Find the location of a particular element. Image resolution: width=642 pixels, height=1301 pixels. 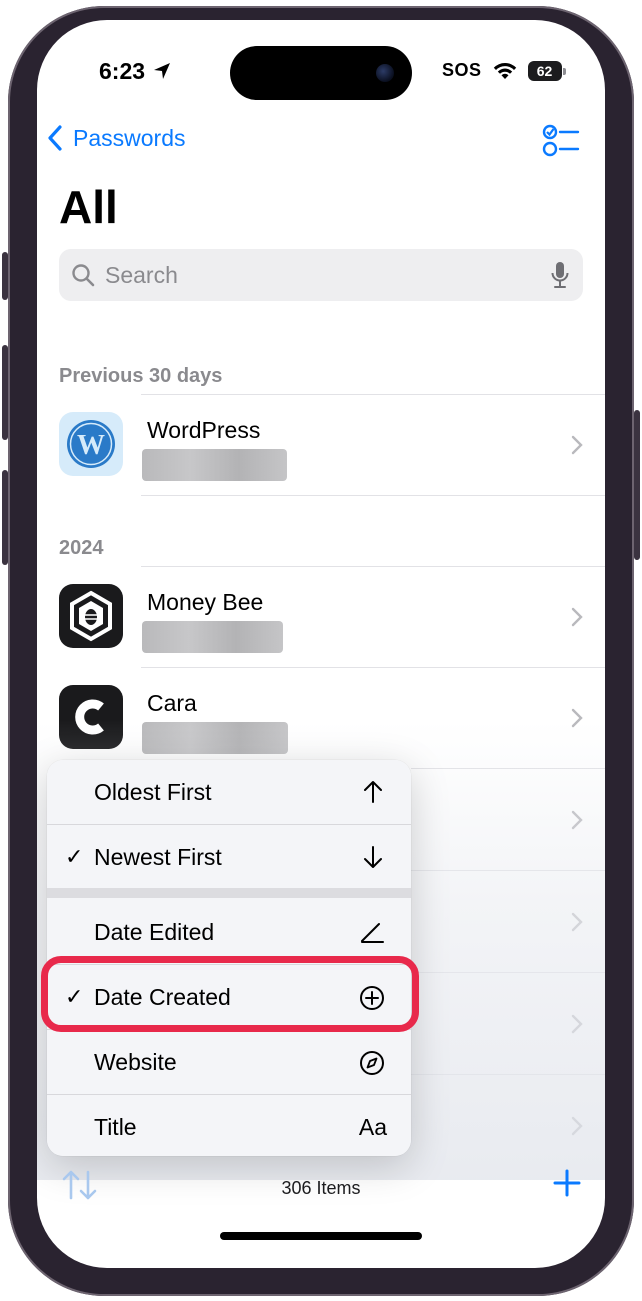

back-label: Passwords is located at coordinates (129, 137).